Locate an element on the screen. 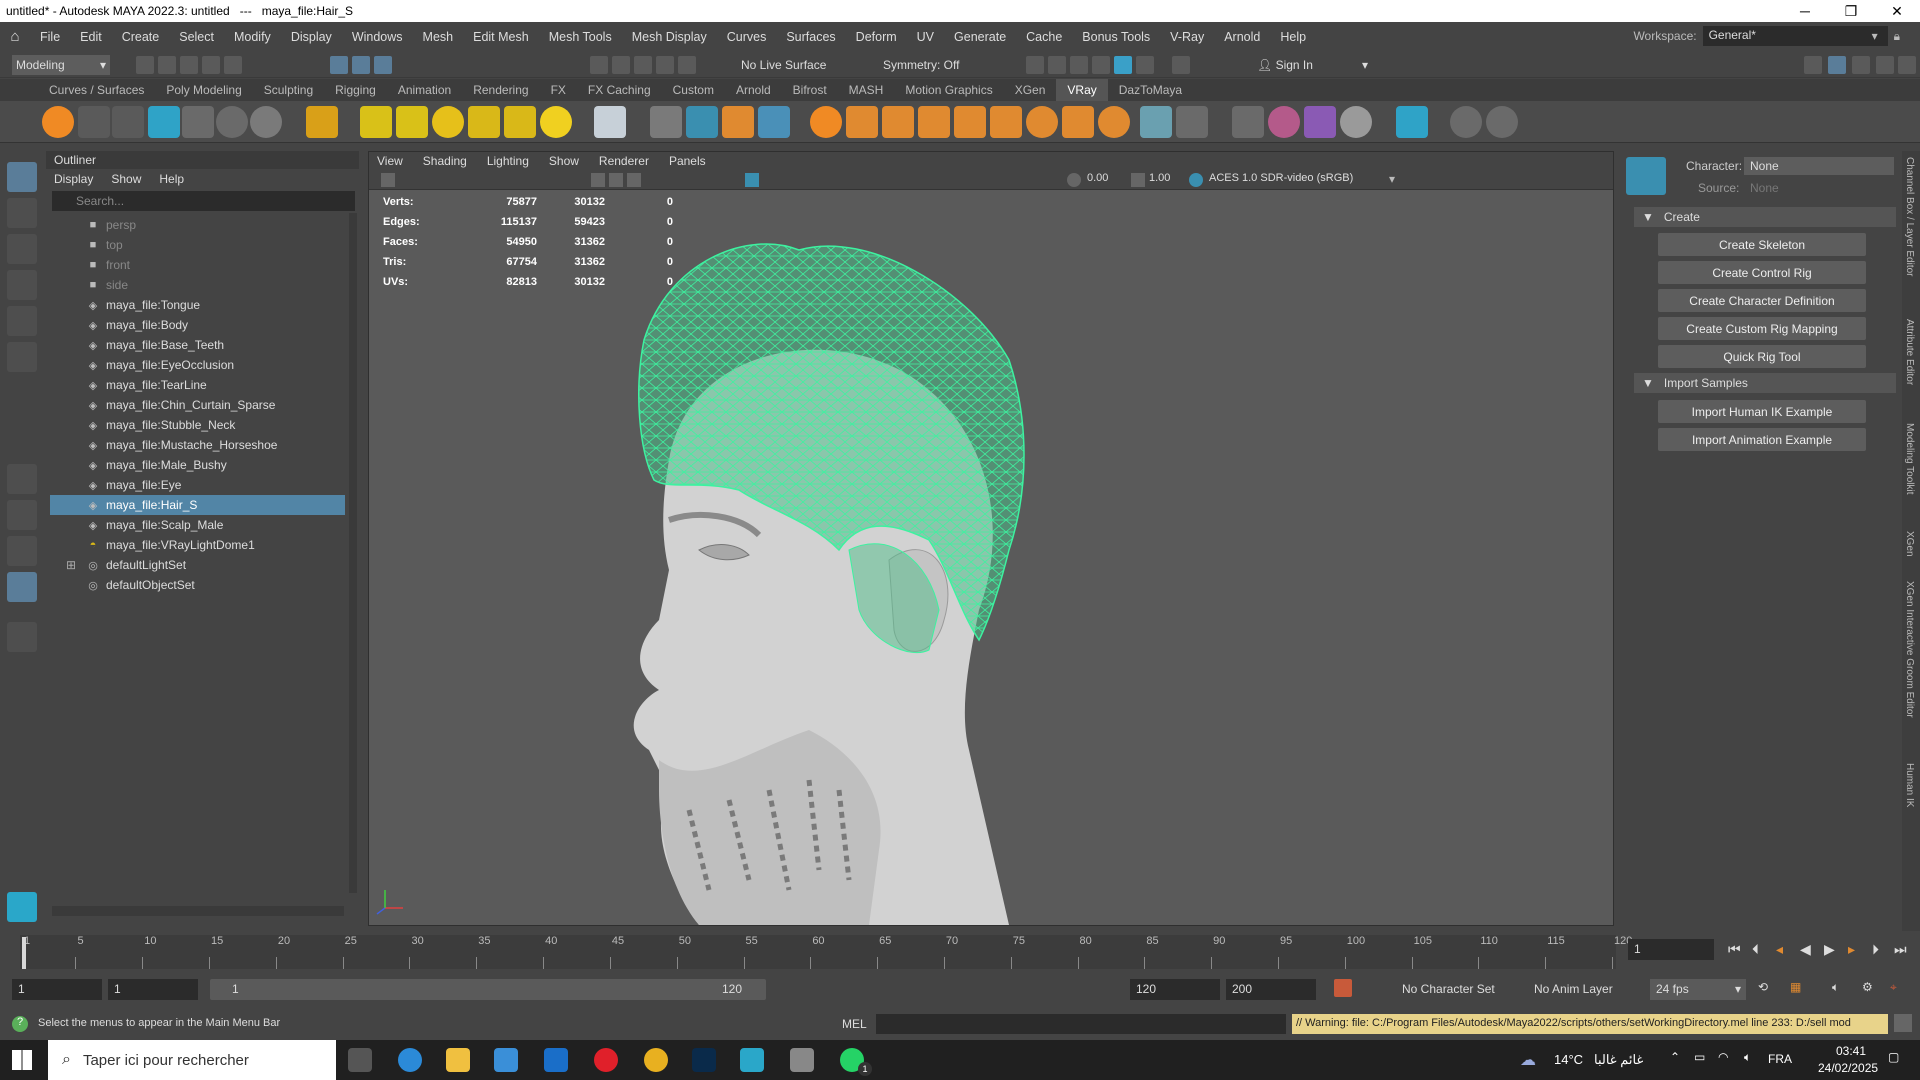  network-icon: ▭ is located at coordinates (1699, 1057).